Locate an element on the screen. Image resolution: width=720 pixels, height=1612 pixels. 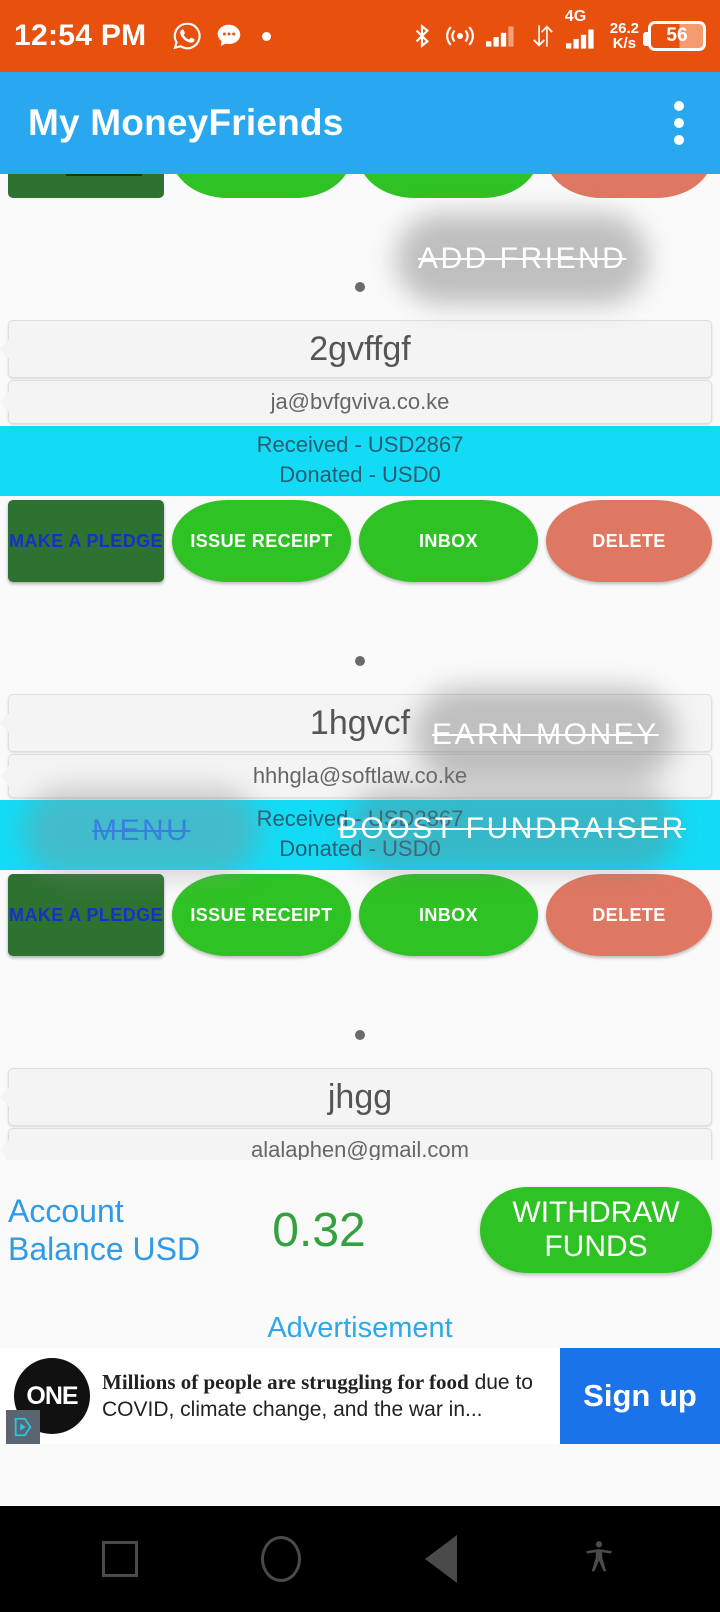
data-speed-indicator: 26.2 K/s is located at coordinates (624, 36).